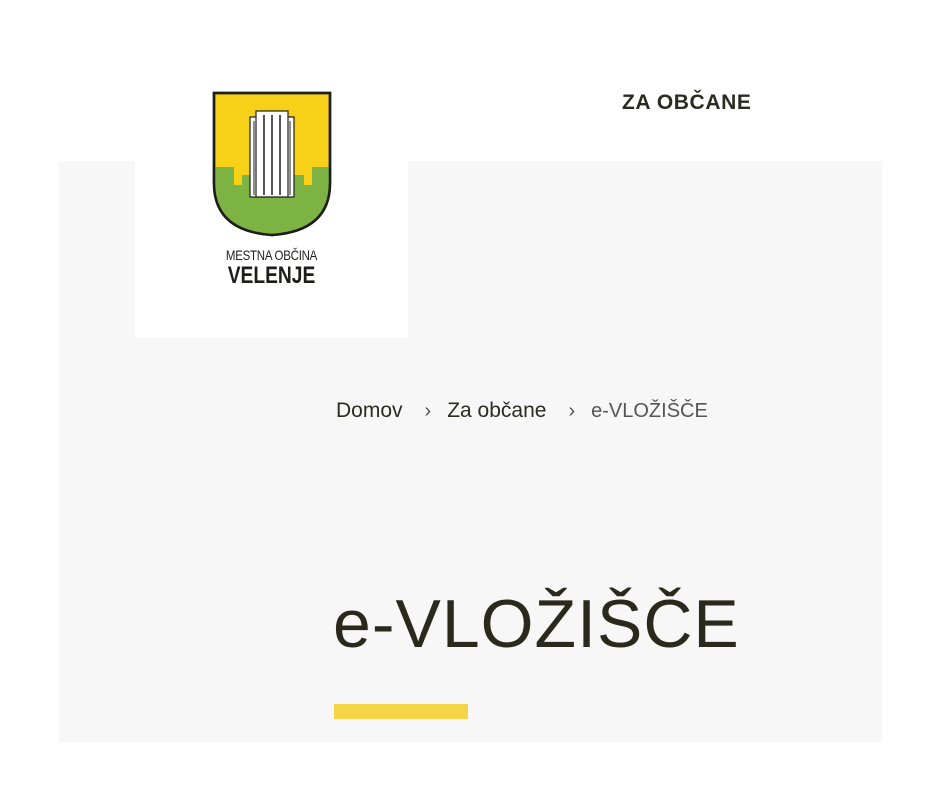 The width and height of the screenshot is (940, 788). What do you see at coordinates (271, 275) in the screenshot?
I see `logo-text-line2: VELENJE` at bounding box center [271, 275].